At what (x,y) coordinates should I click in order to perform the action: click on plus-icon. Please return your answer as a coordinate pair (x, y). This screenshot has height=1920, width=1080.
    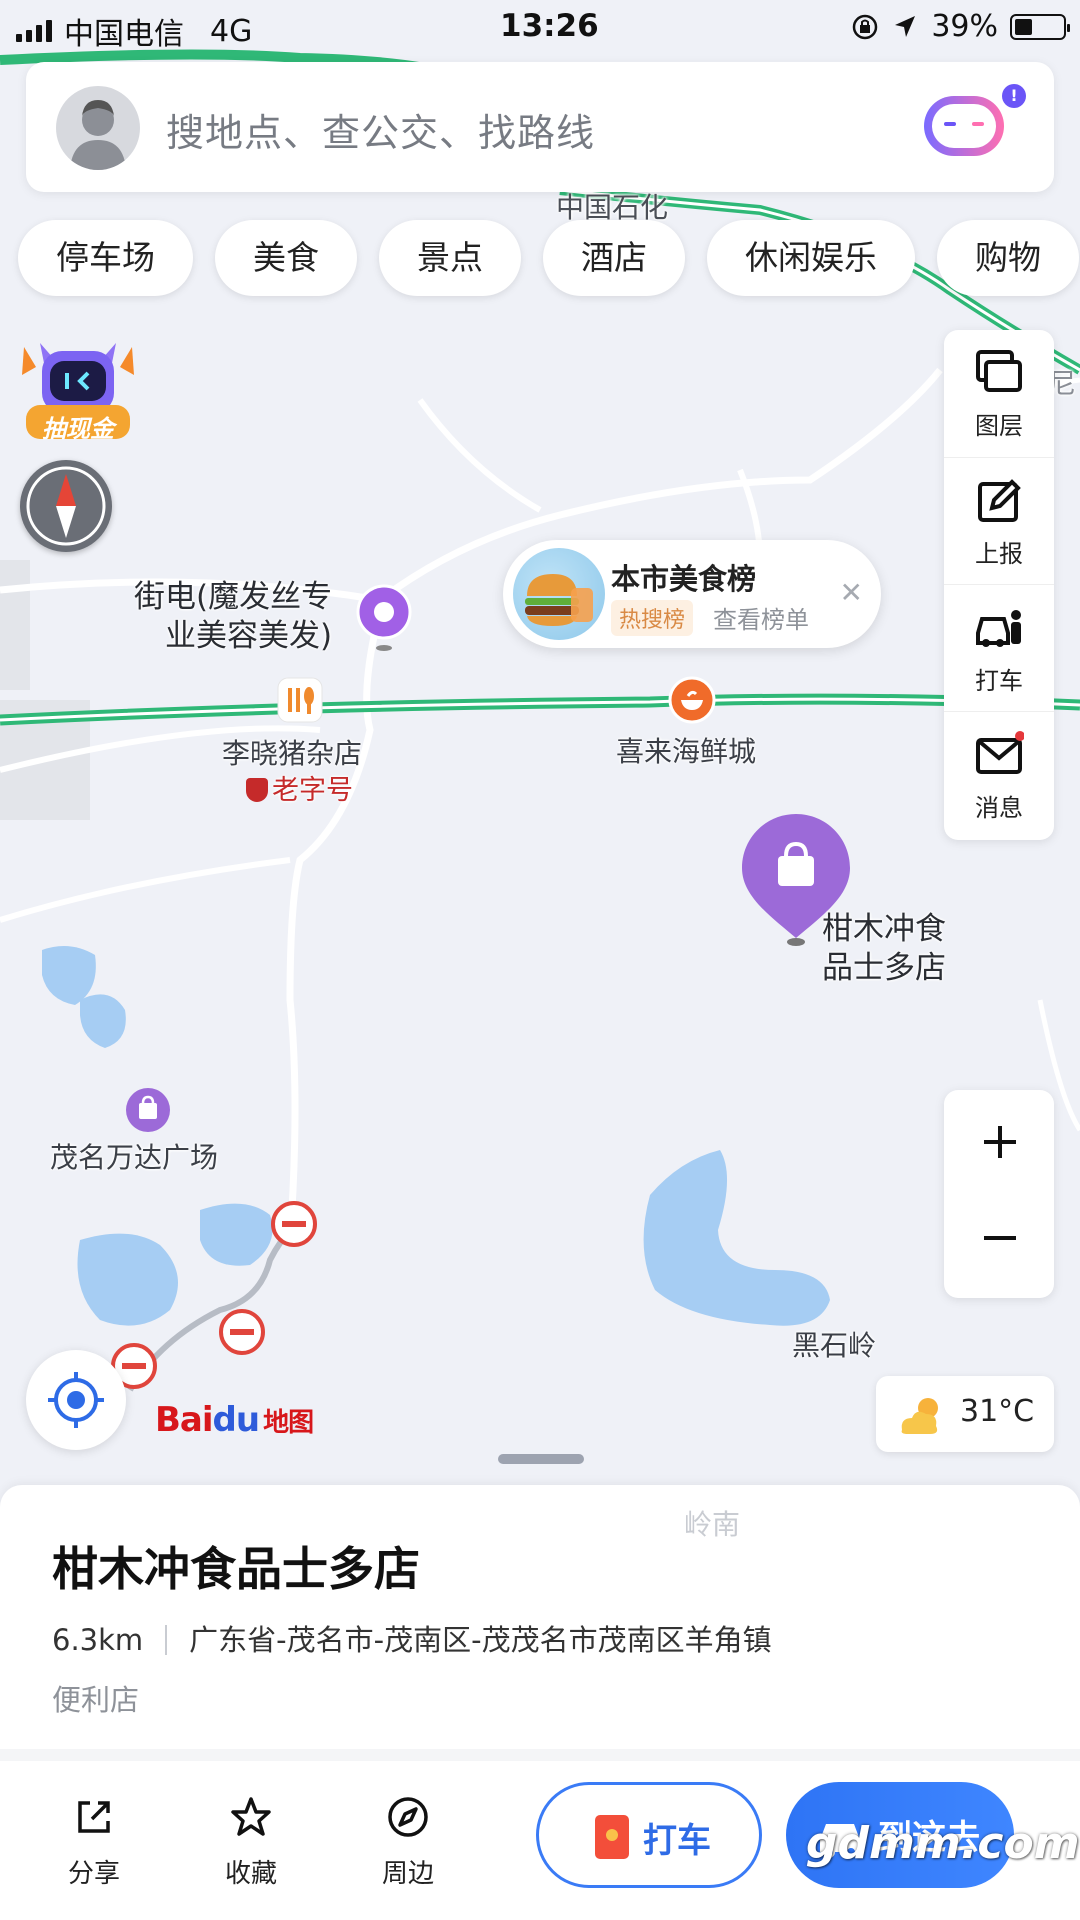
    Looking at the image, I should click on (1000, 1142).